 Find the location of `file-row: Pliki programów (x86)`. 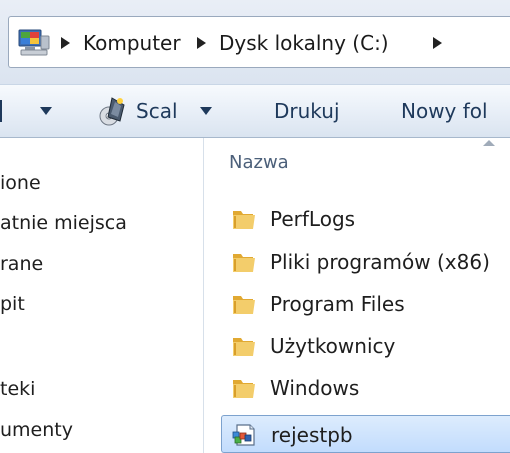

file-row: Pliki programów (x86) is located at coordinates (365, 262).